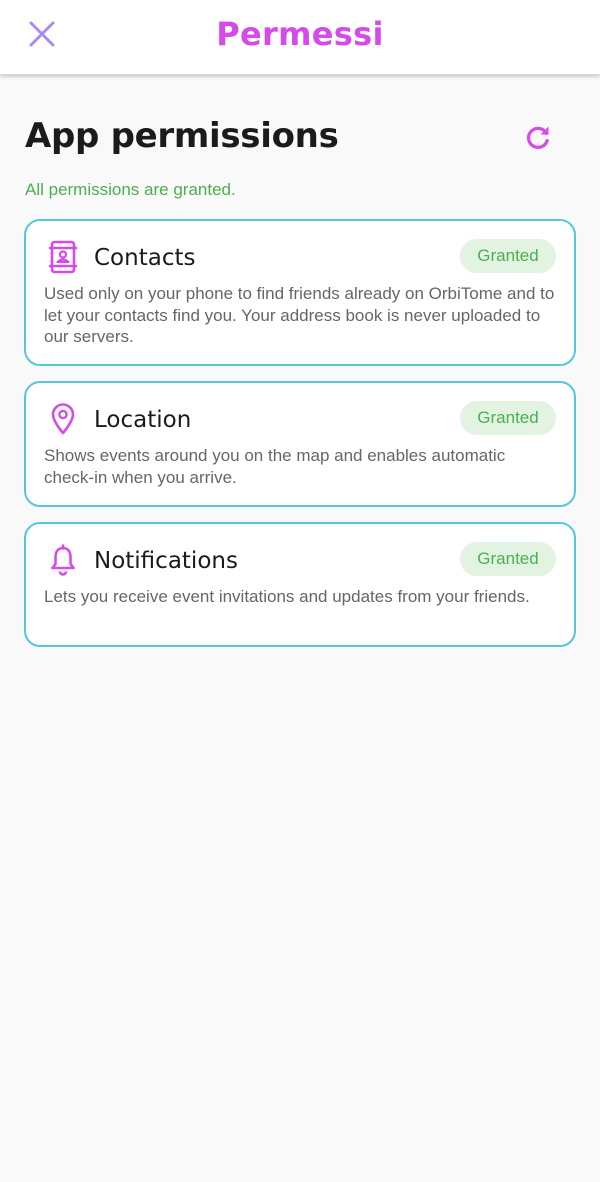  Describe the element at coordinates (63, 257) in the screenshot. I see `contacts-icon` at that location.